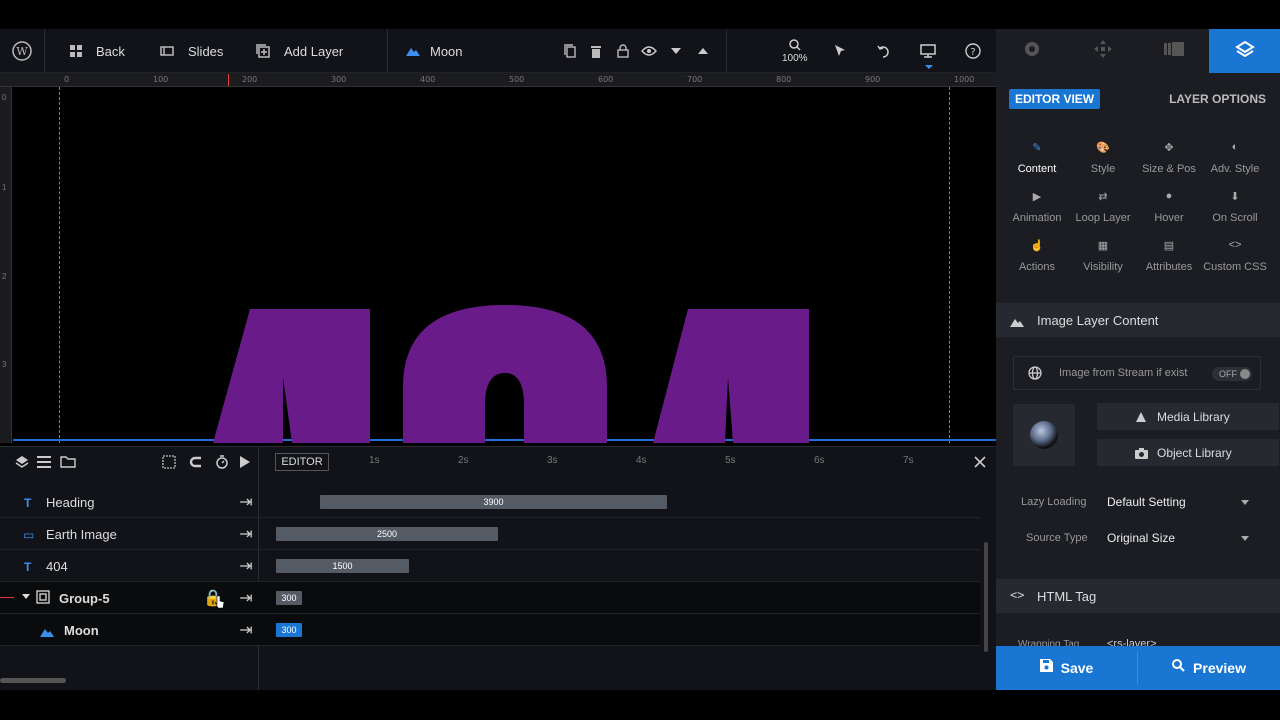 The width and height of the screenshot is (1280, 720). I want to click on option-loop-layer: ⇄ Loop Layer, so click(1103, 207).